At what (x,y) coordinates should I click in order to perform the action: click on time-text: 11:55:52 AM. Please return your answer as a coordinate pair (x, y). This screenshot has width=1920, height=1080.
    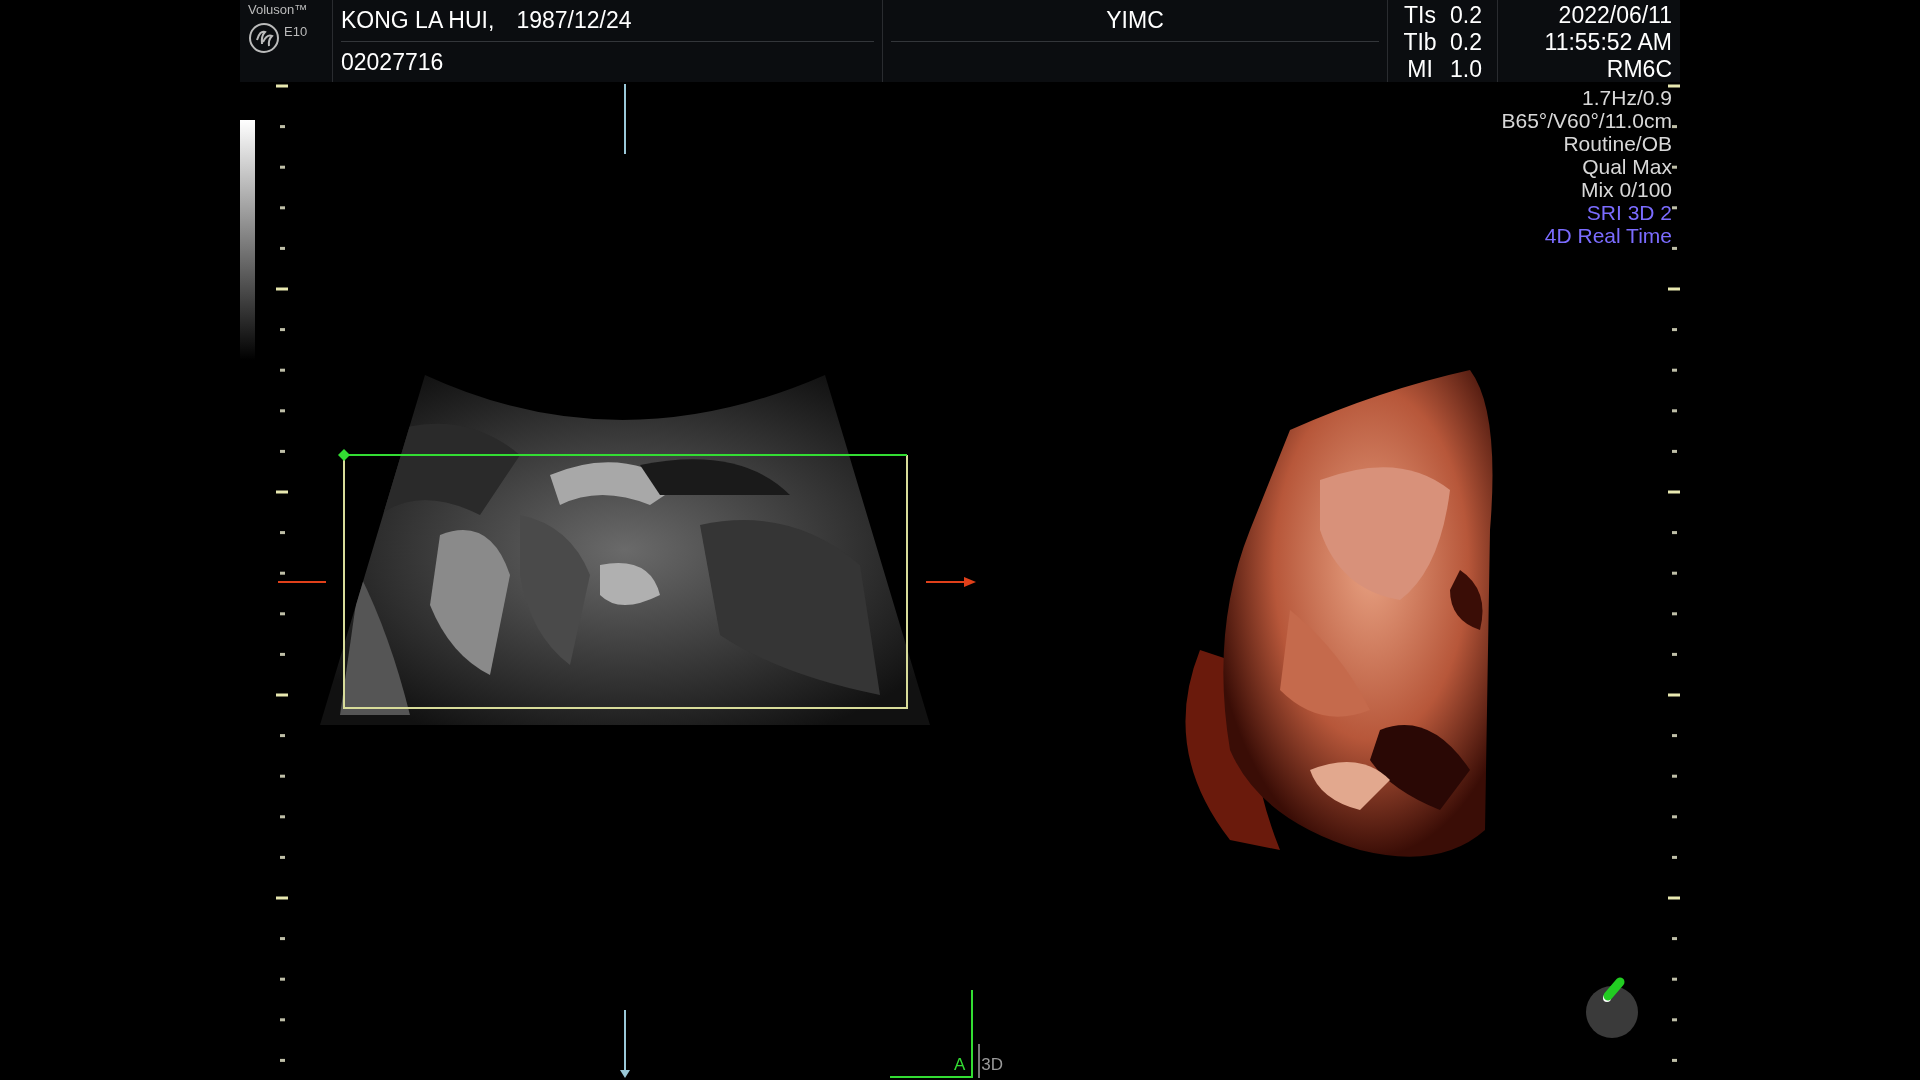
    Looking at the image, I should click on (1608, 42).